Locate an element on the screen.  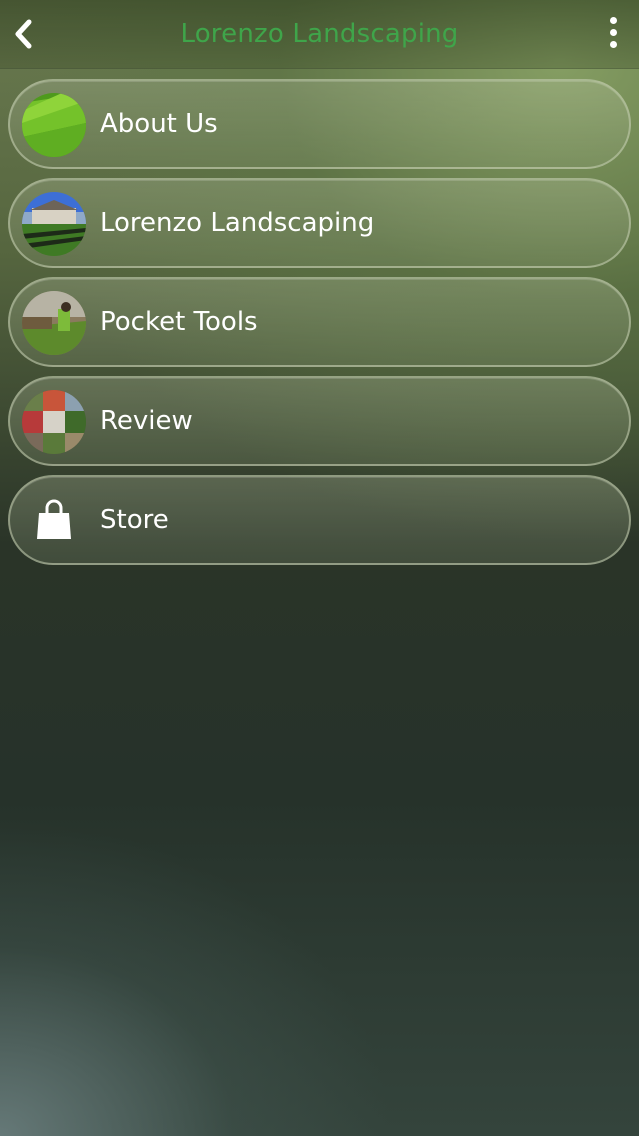
menu-item-label: Store is located at coordinates (134, 520).